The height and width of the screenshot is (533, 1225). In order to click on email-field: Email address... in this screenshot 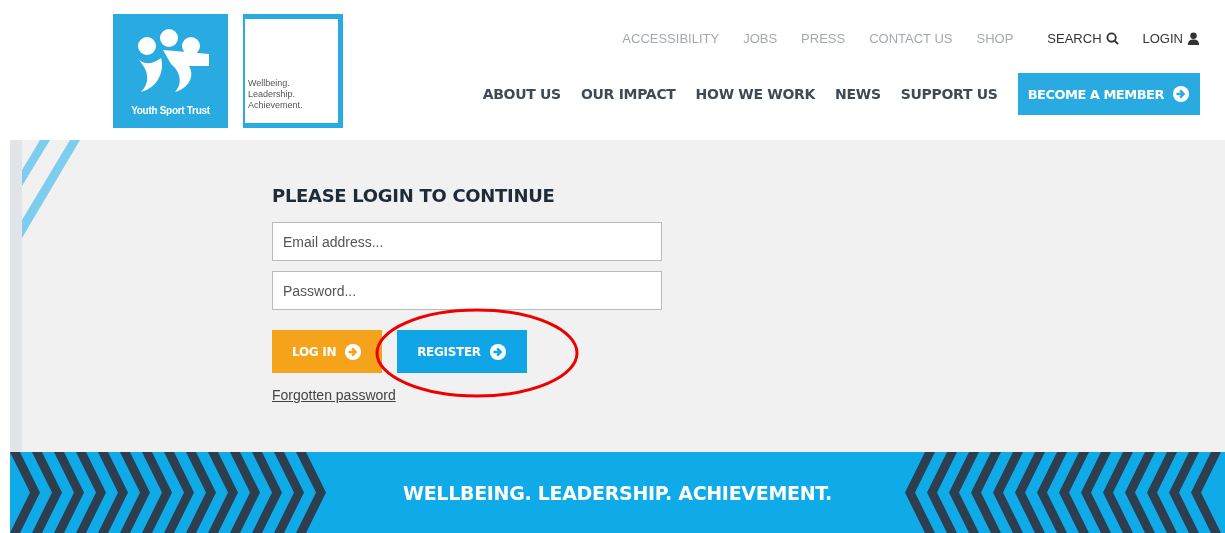, I will do `click(467, 241)`.